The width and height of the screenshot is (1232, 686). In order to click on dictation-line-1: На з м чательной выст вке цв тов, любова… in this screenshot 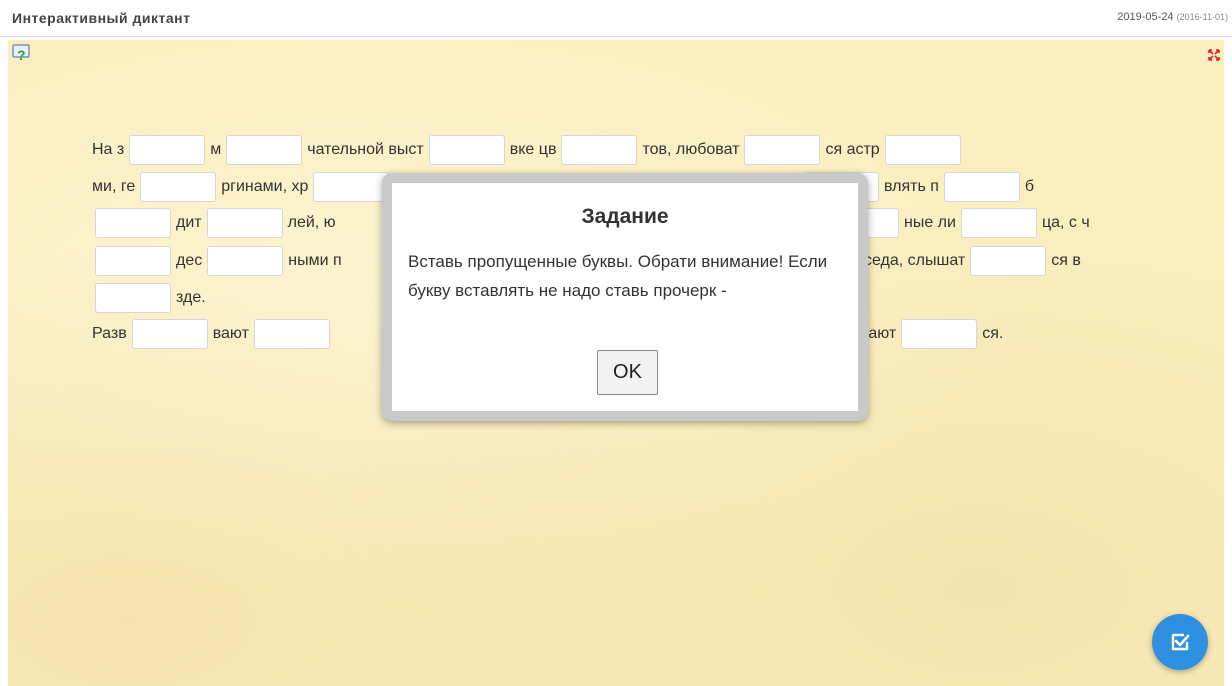, I will do `click(529, 150)`.